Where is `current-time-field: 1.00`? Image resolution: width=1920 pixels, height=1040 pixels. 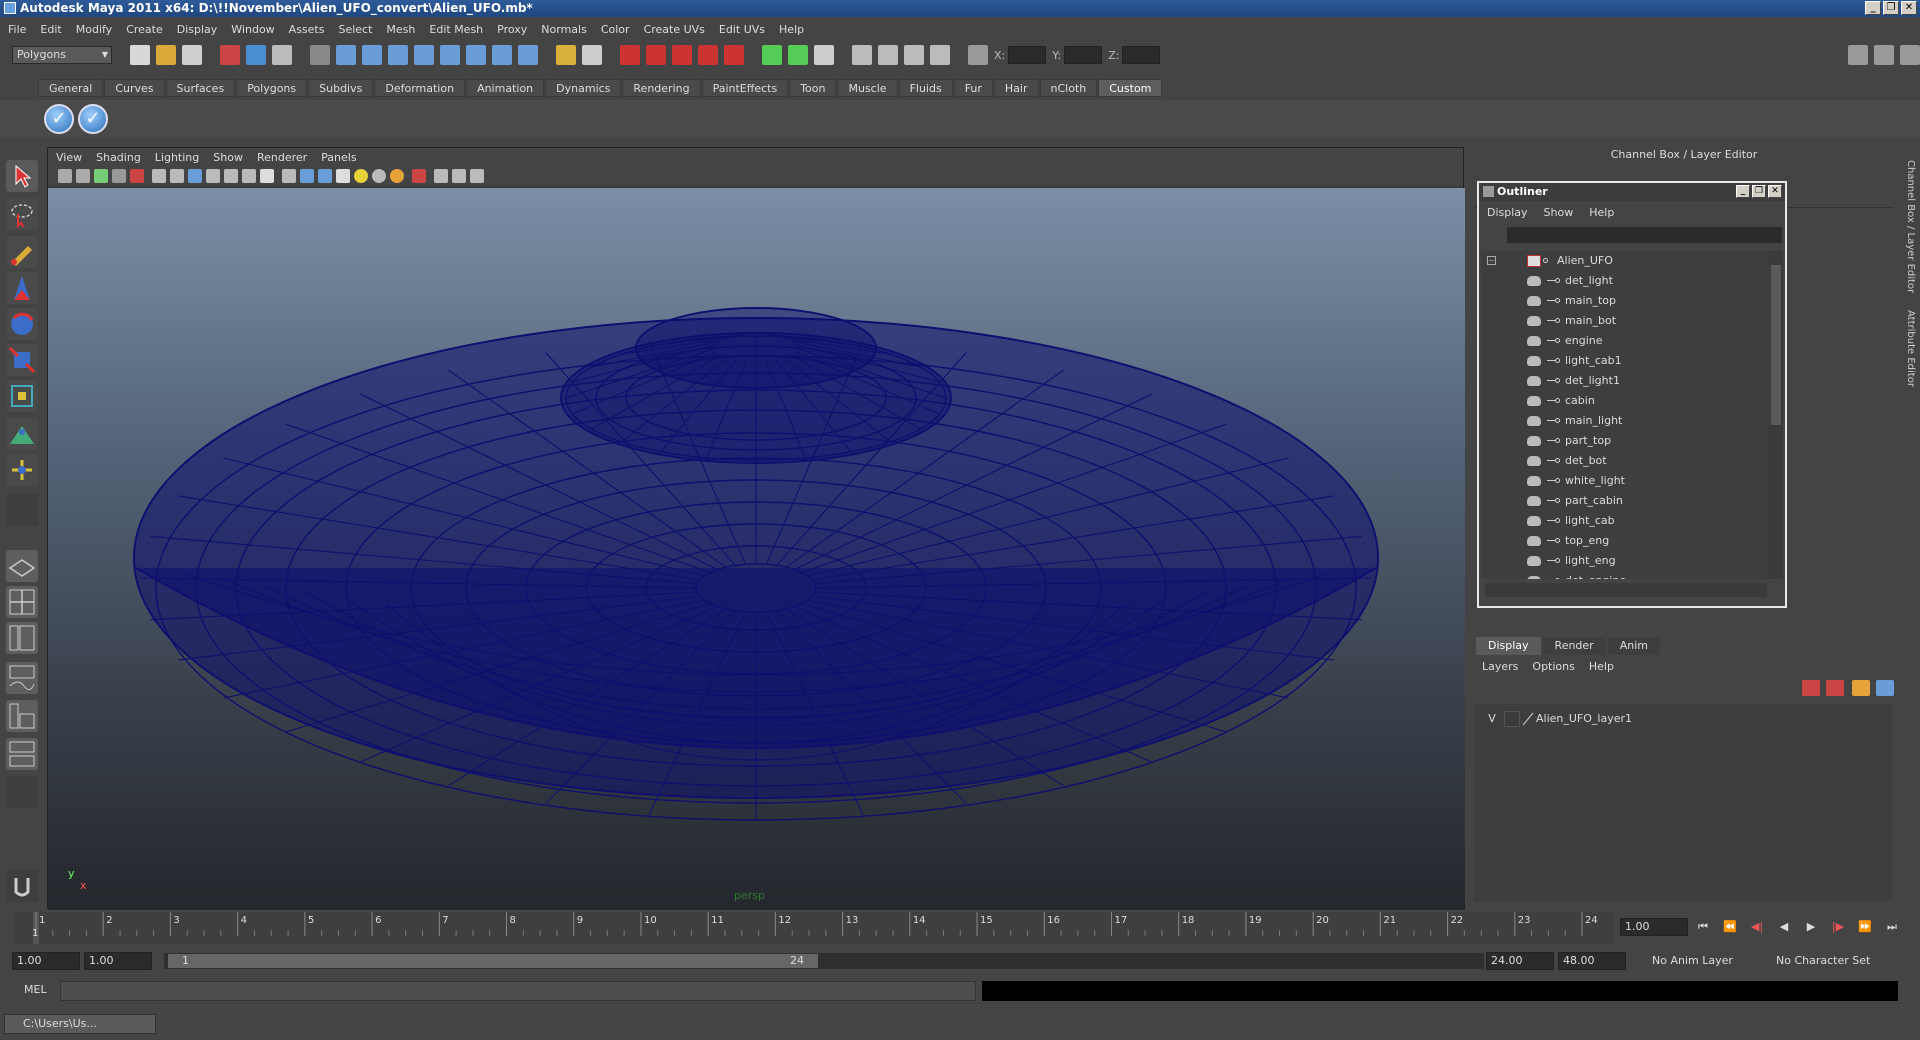
current-time-field: 1.00 is located at coordinates (1654, 927).